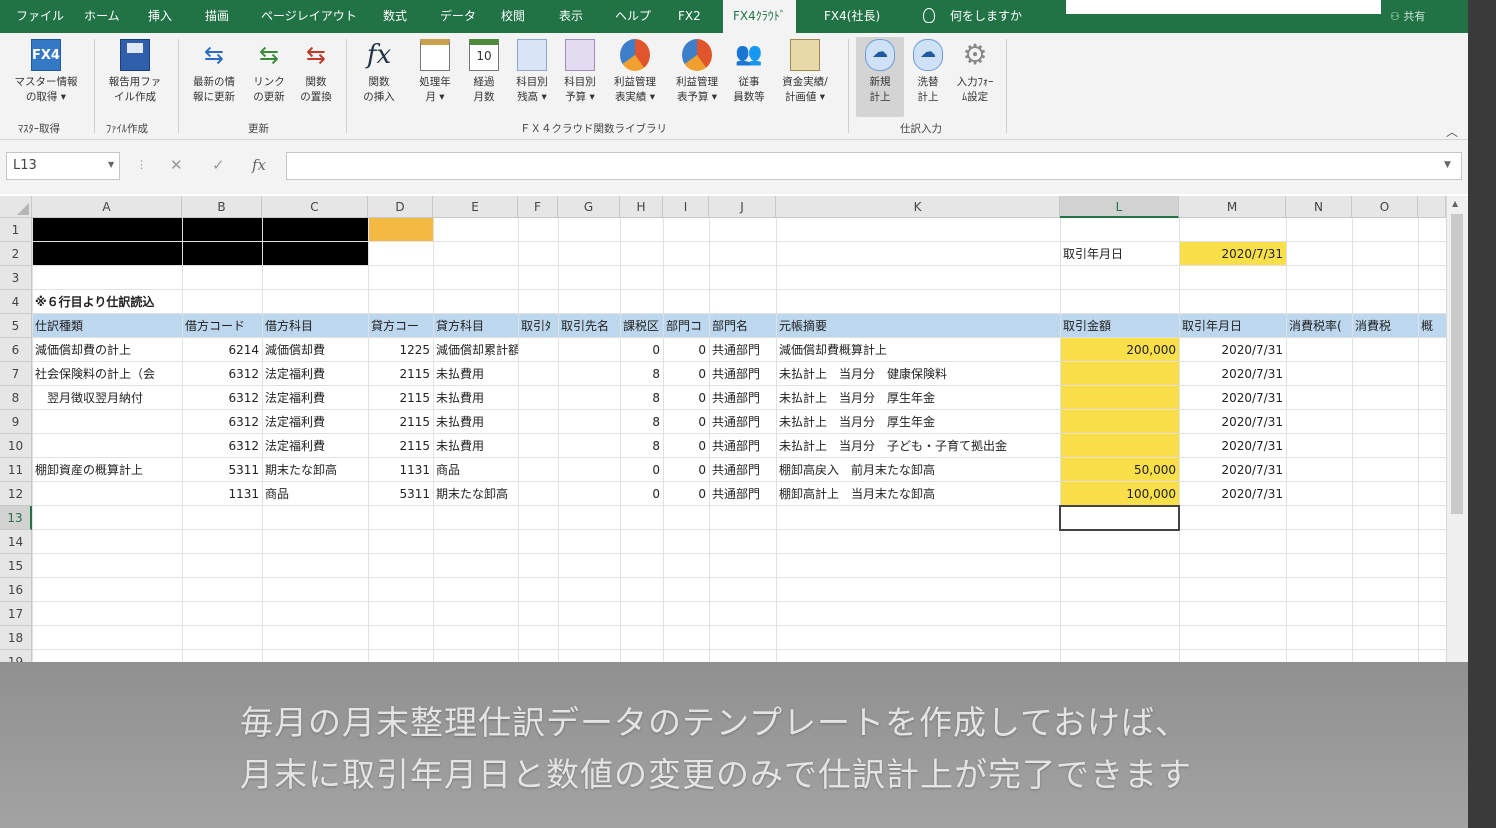  What do you see at coordinates (742, 470) in the screenshot?
I see `cell-j11: 共通部門` at bounding box center [742, 470].